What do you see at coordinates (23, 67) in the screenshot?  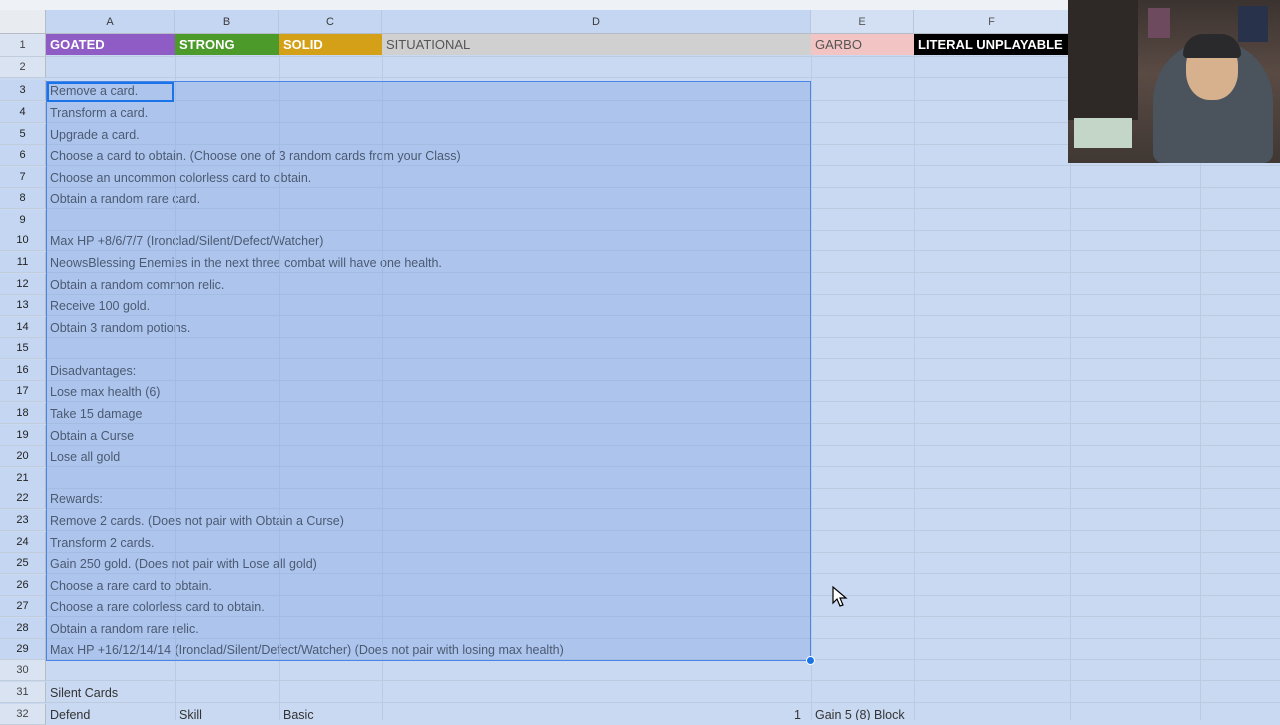 I see `row-header: 2` at bounding box center [23, 67].